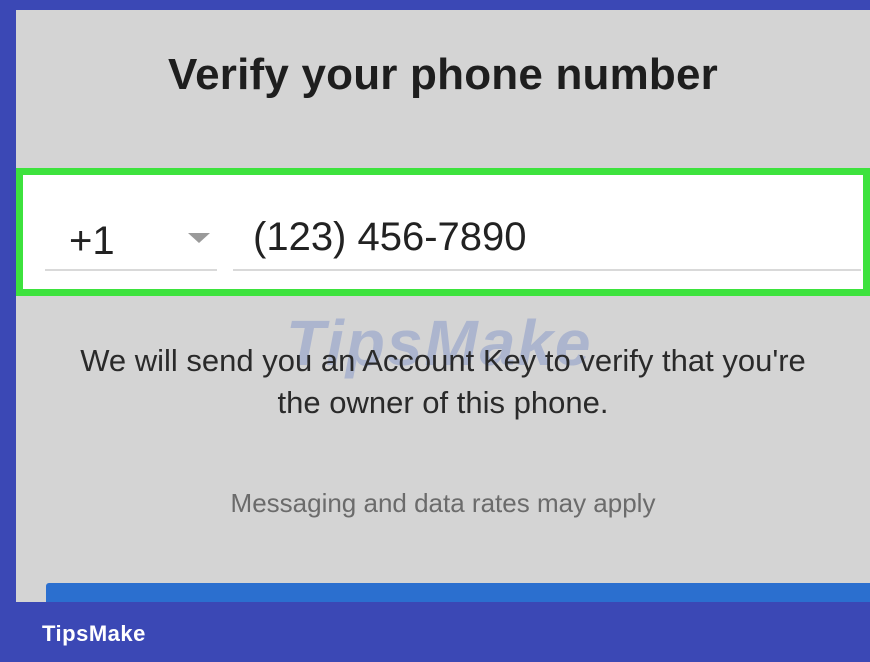 The image size is (870, 662). Describe the element at coordinates (435, 632) in the screenshot. I see `brand-bar: TipsMake` at that location.